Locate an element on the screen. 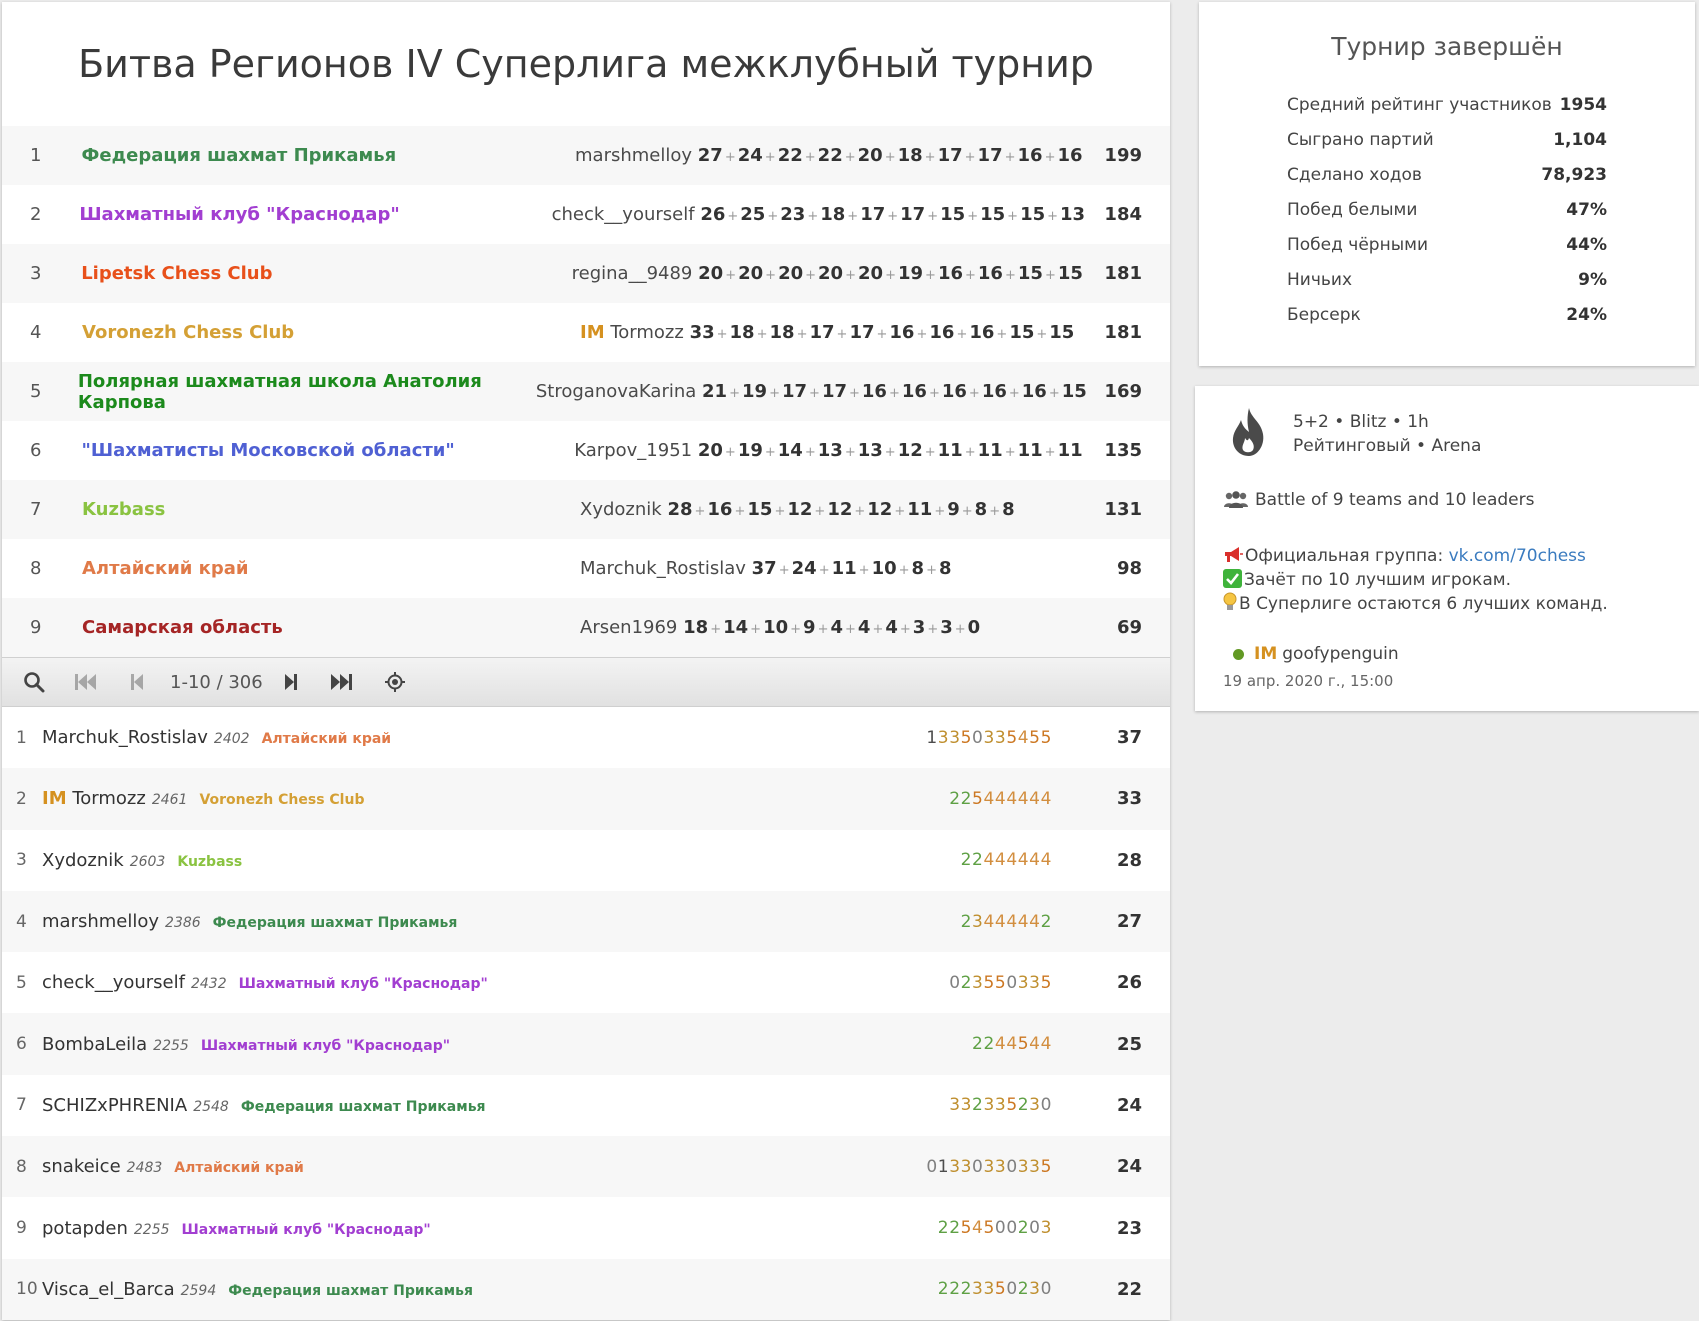 The image size is (1699, 1321). player-name: Xydoznik is located at coordinates (83, 860).